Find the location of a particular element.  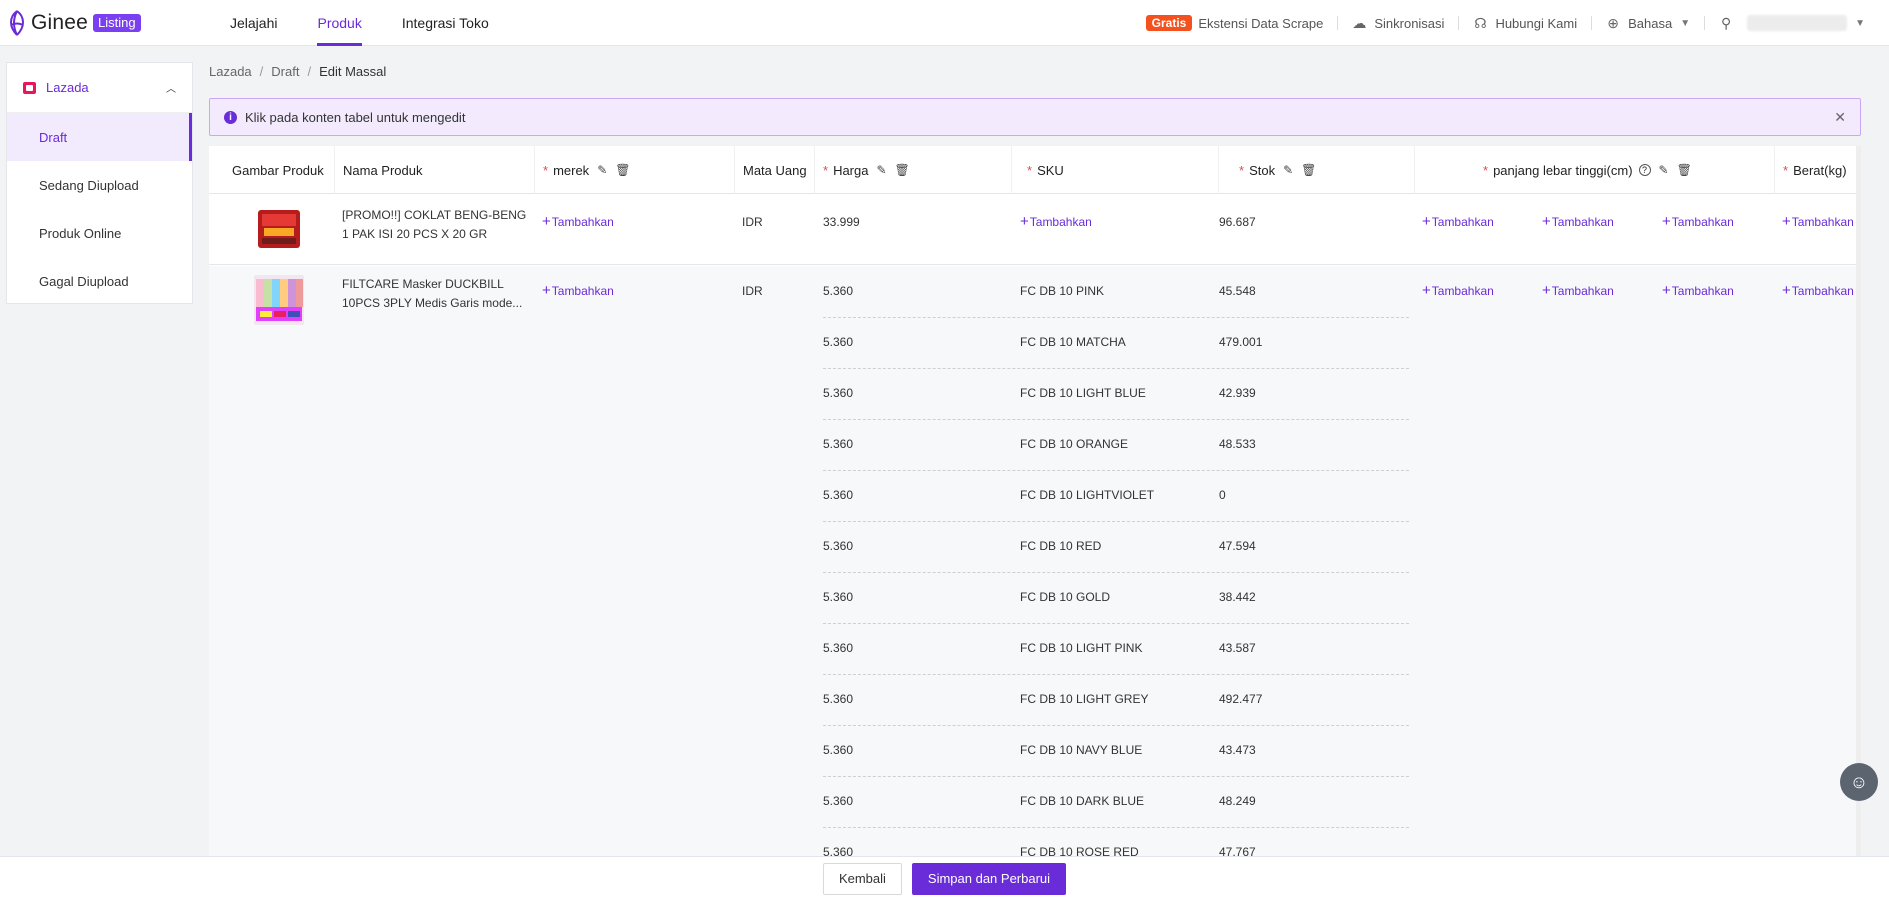

variant-stock: 45.548 is located at coordinates (1237, 291).